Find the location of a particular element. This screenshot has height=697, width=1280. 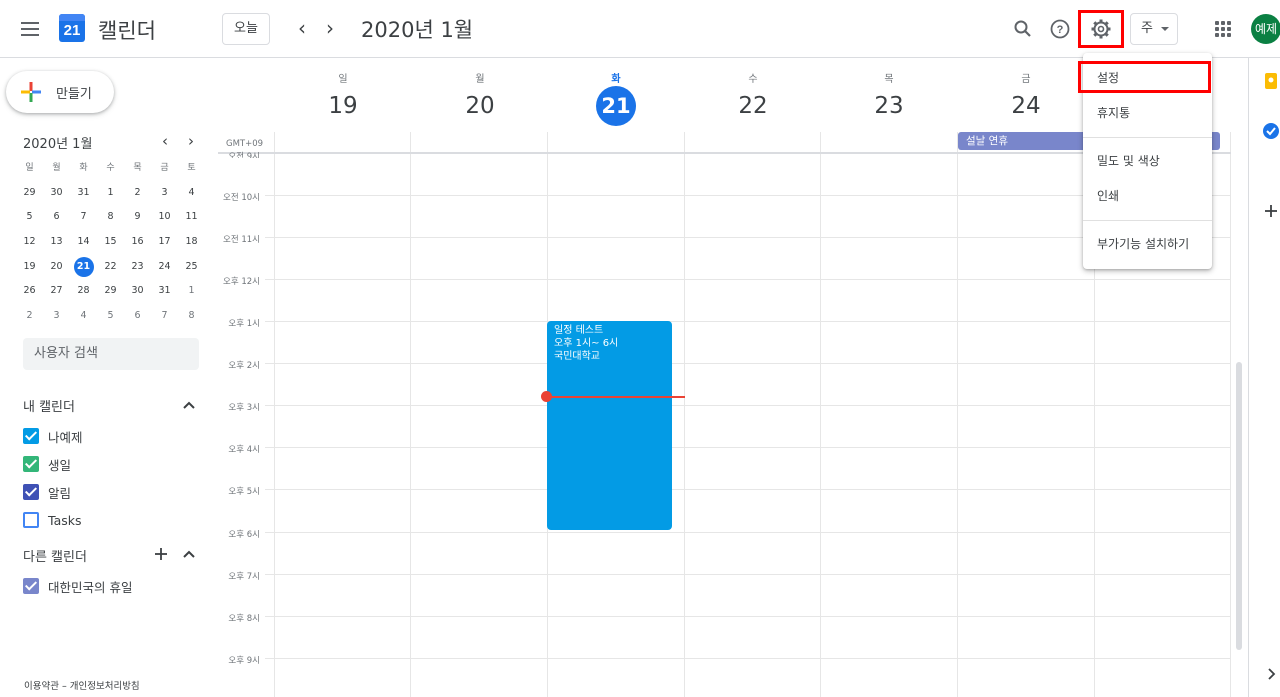

calendar-event: 일정 테스트 오후 1시~ 6시 국민대학교 is located at coordinates (609, 425).